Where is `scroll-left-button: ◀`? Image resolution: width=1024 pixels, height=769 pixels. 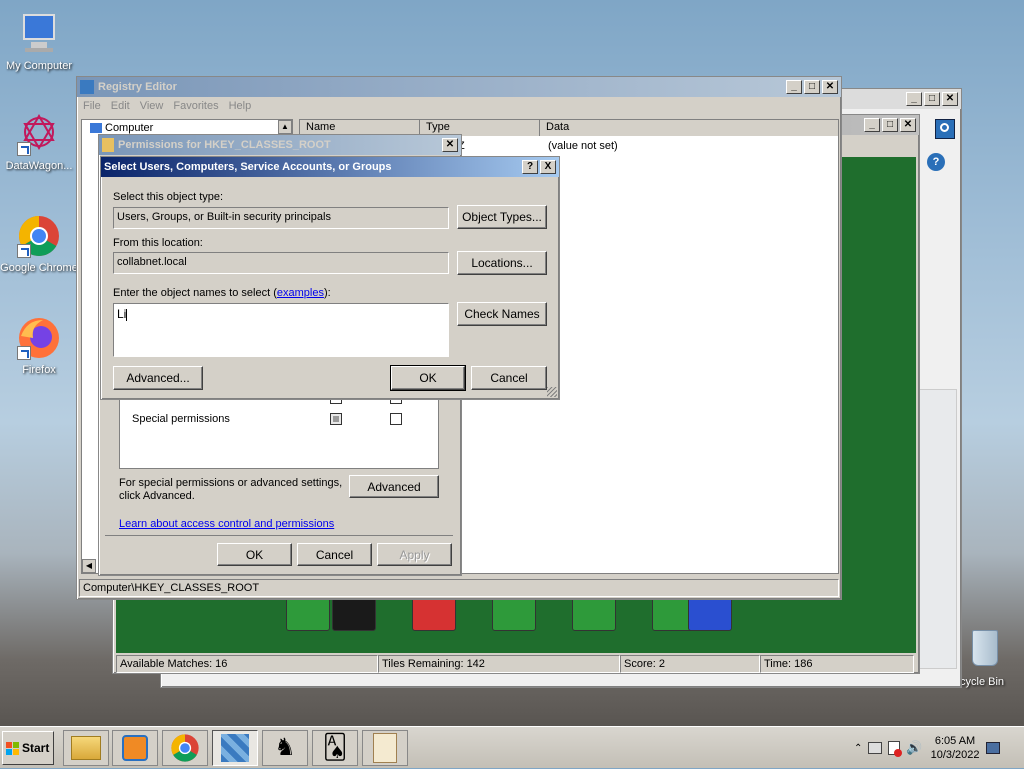
scroll-left-button: ◀ is located at coordinates (89, 566).